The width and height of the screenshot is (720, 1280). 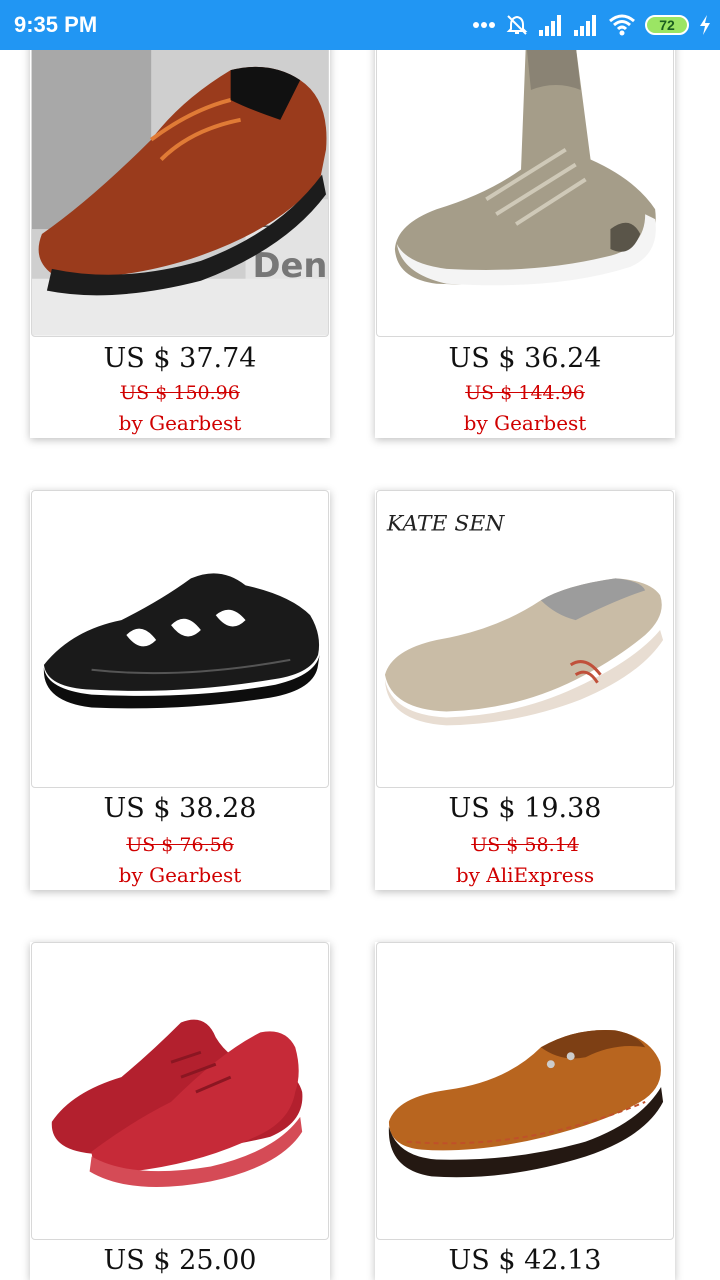 What do you see at coordinates (360, 25) in the screenshot?
I see `status-bar: 9:35 PM 72` at bounding box center [360, 25].